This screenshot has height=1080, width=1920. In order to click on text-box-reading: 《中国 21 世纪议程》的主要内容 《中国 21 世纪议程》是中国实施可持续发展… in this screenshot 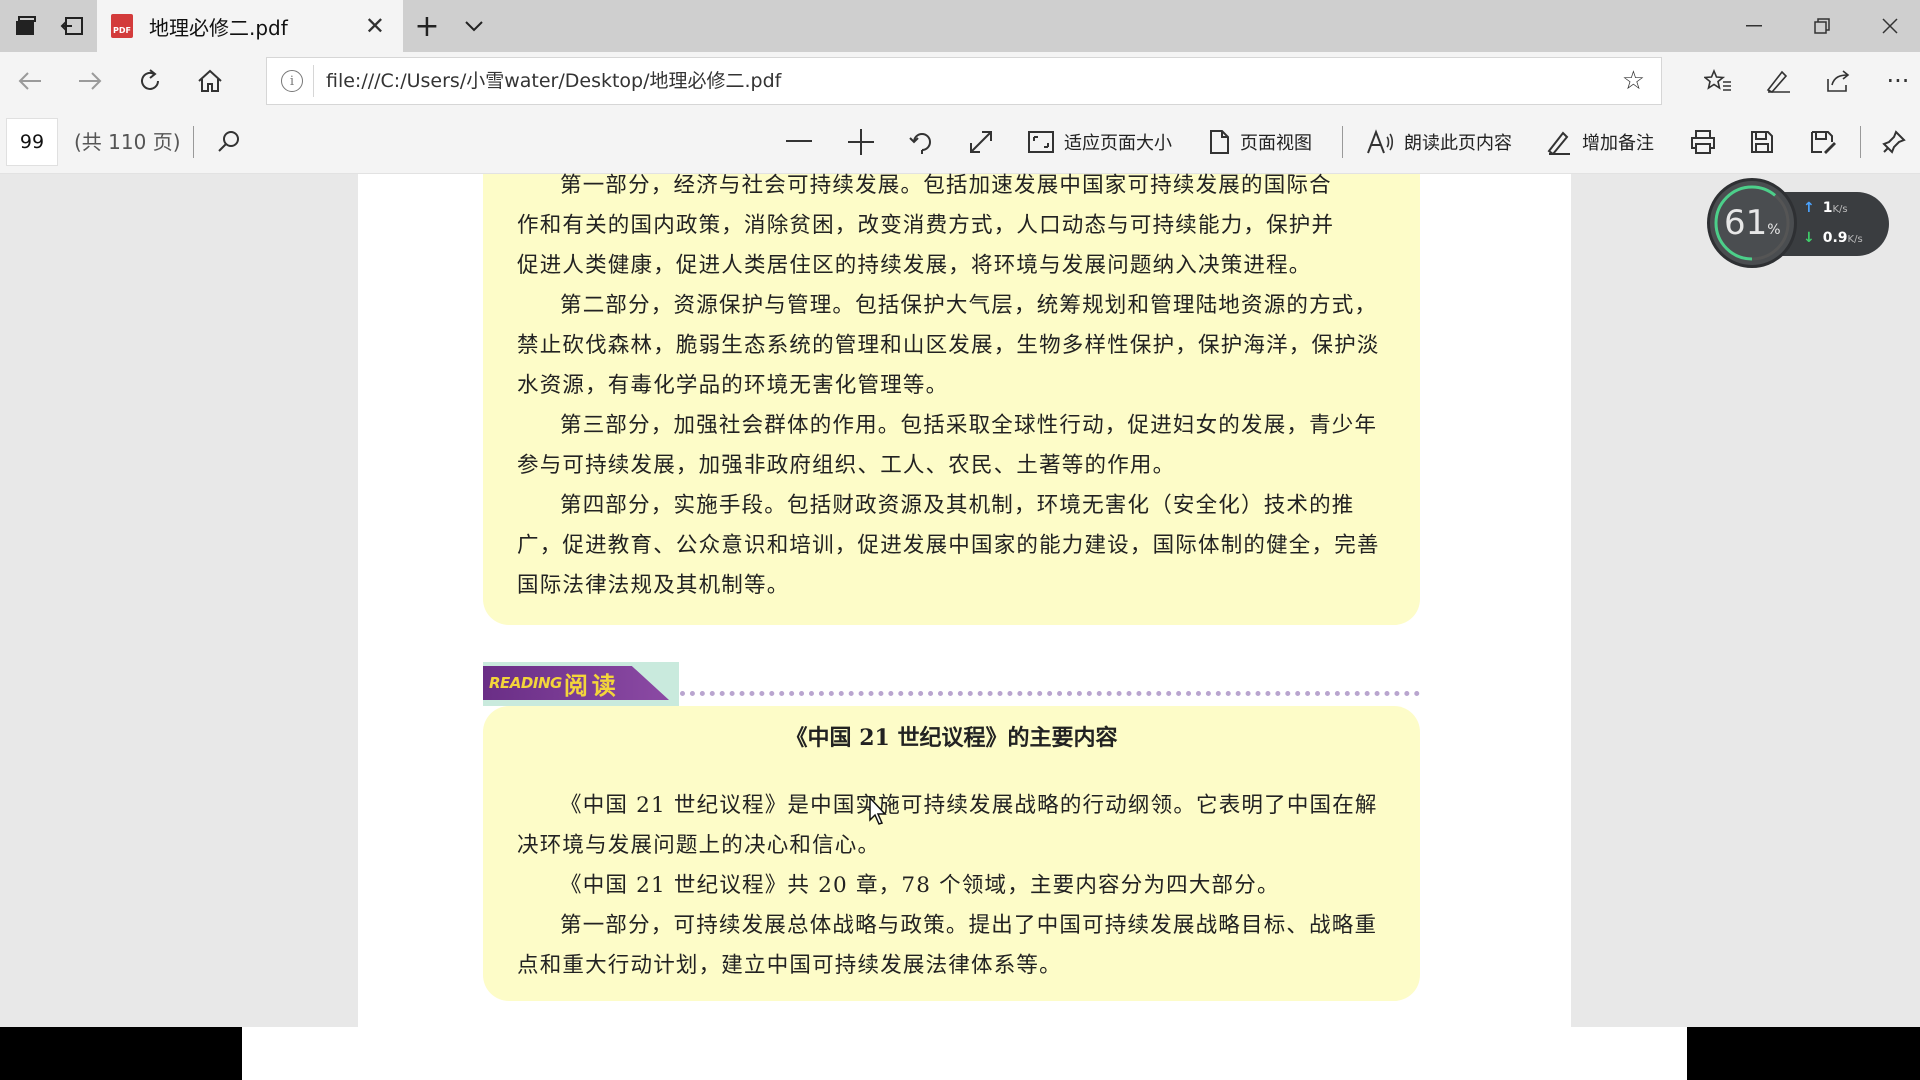, I will do `click(951, 853)`.